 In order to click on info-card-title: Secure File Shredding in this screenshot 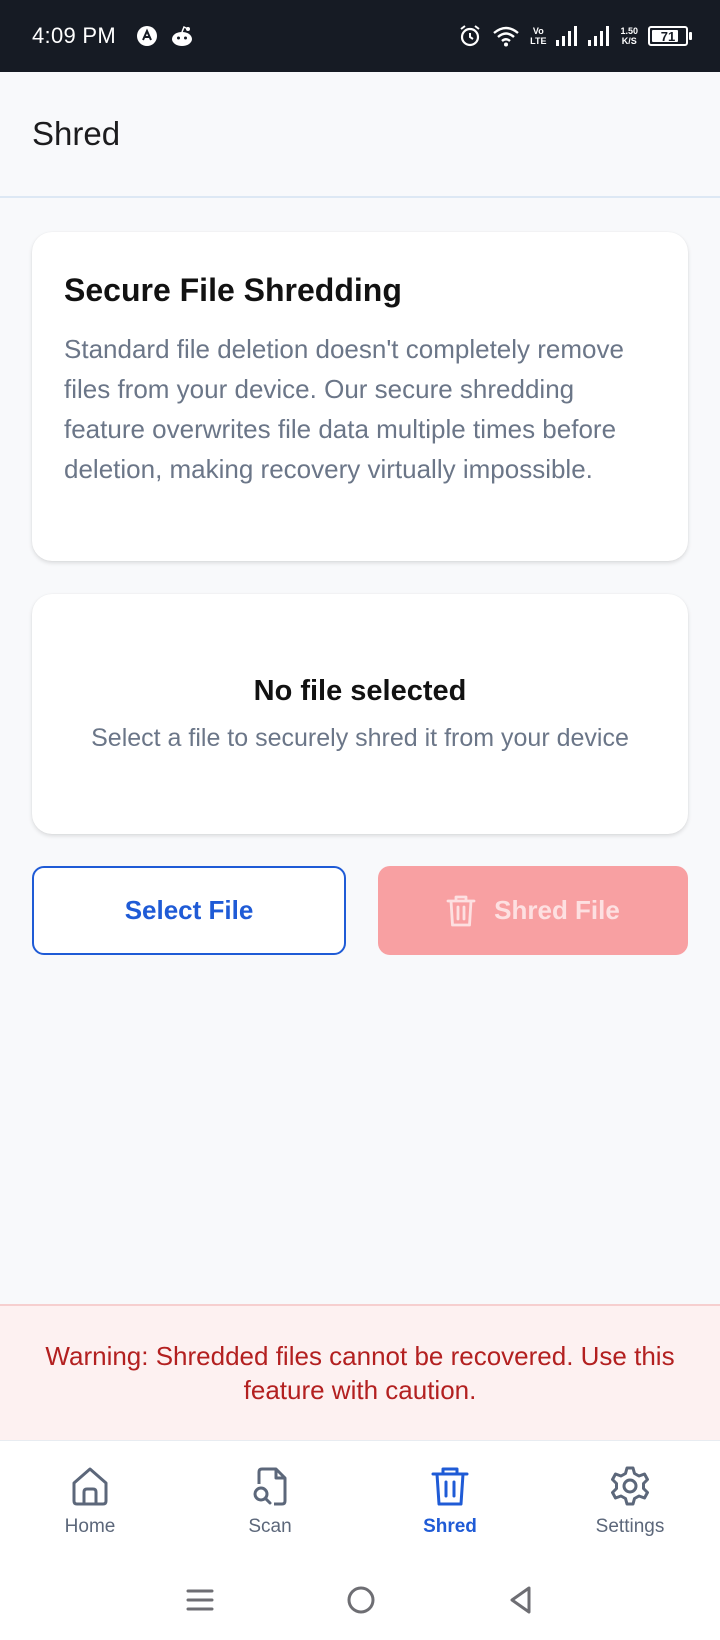, I will do `click(233, 290)`.